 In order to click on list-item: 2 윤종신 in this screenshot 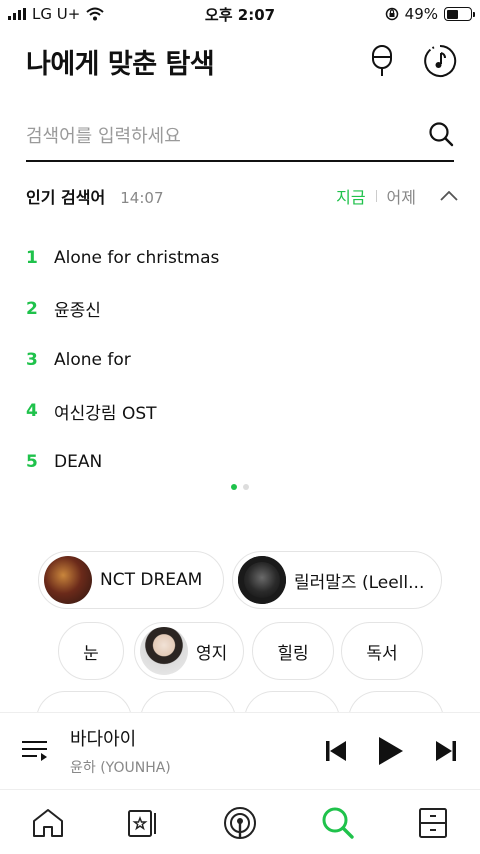, I will do `click(236, 308)`.